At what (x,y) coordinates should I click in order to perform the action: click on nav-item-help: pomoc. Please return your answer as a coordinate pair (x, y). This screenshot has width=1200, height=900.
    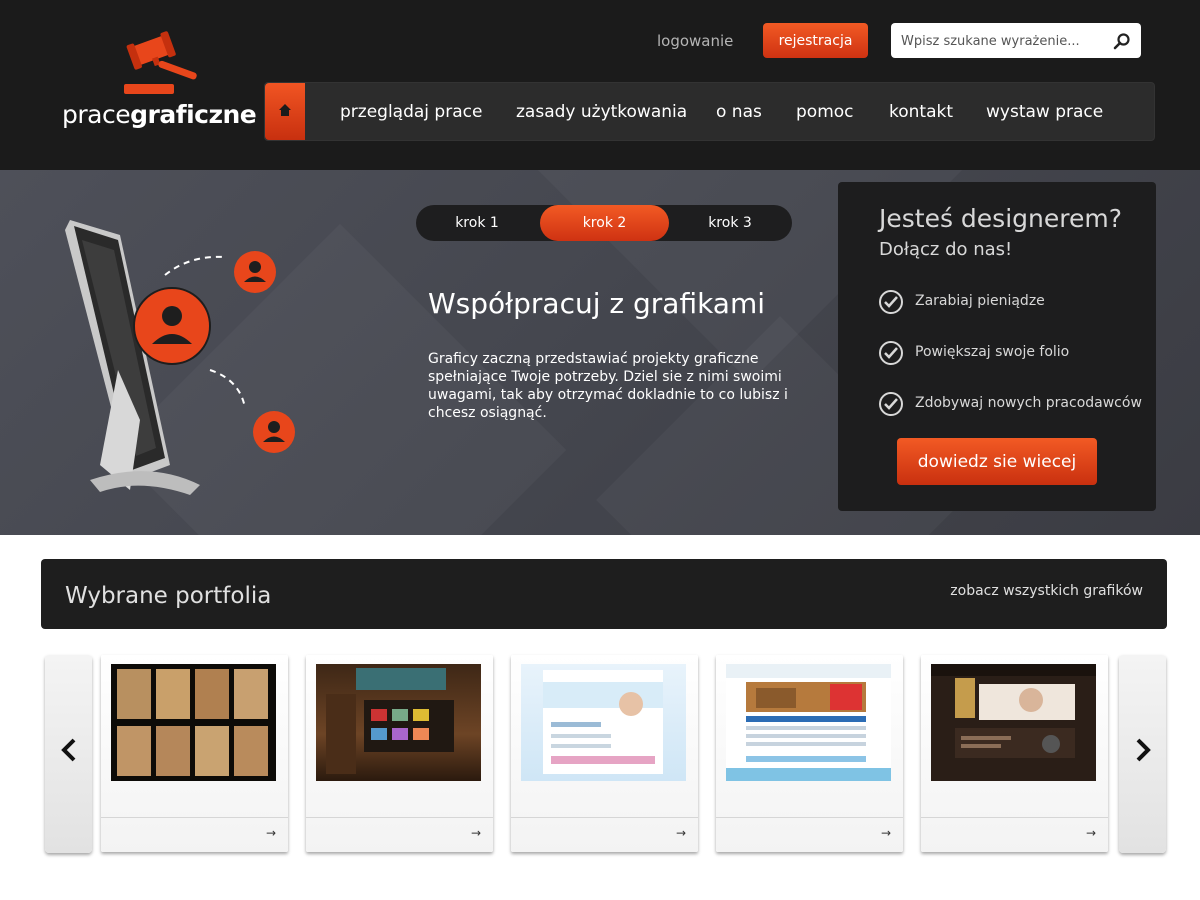
    Looking at the image, I should click on (825, 112).